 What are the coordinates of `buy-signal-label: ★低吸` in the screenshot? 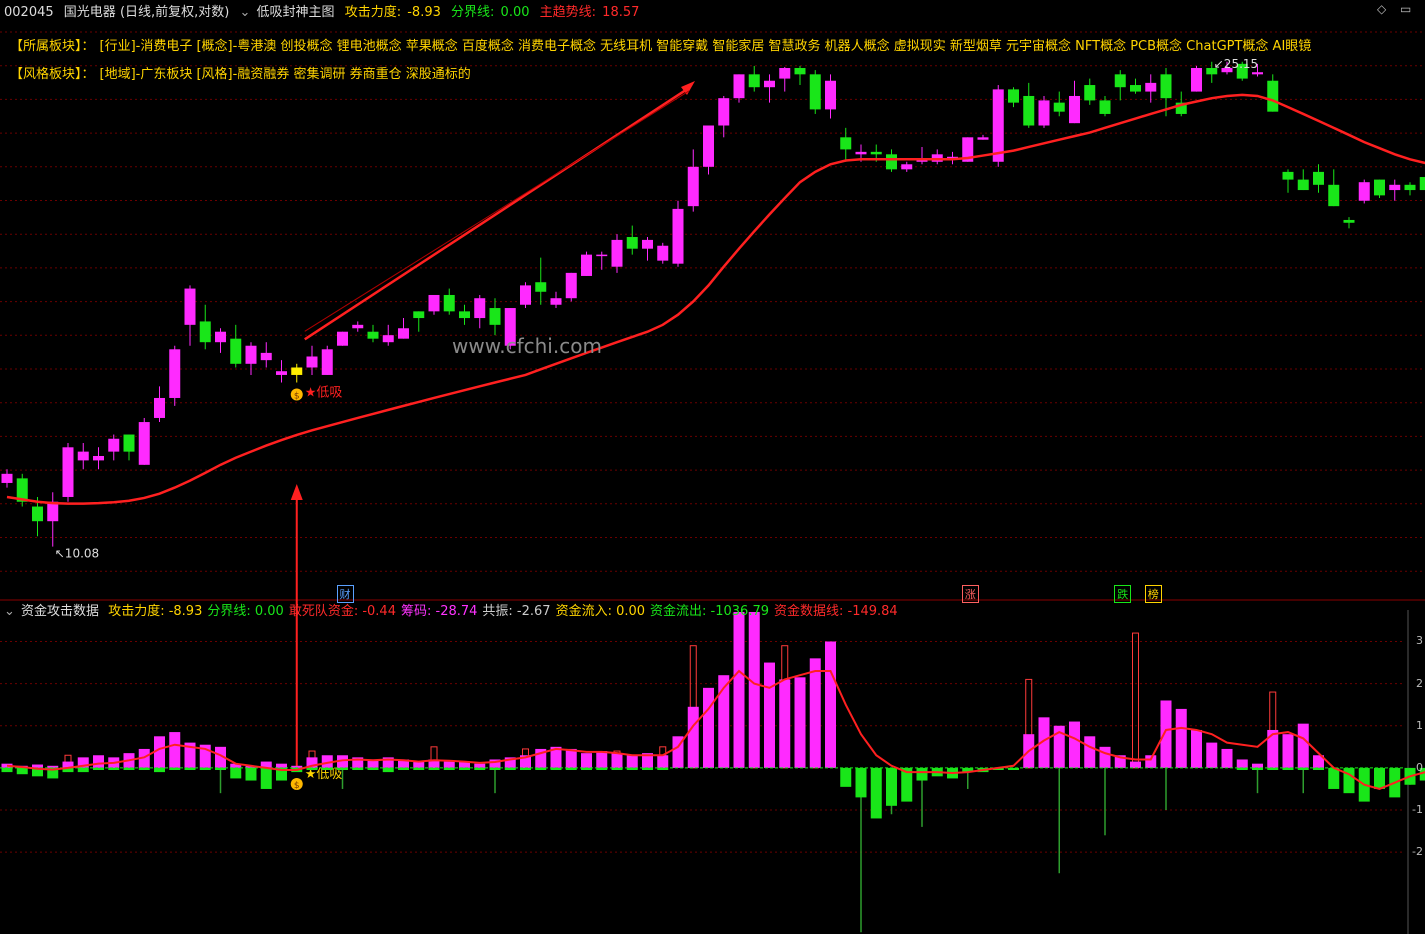 It's located at (324, 393).